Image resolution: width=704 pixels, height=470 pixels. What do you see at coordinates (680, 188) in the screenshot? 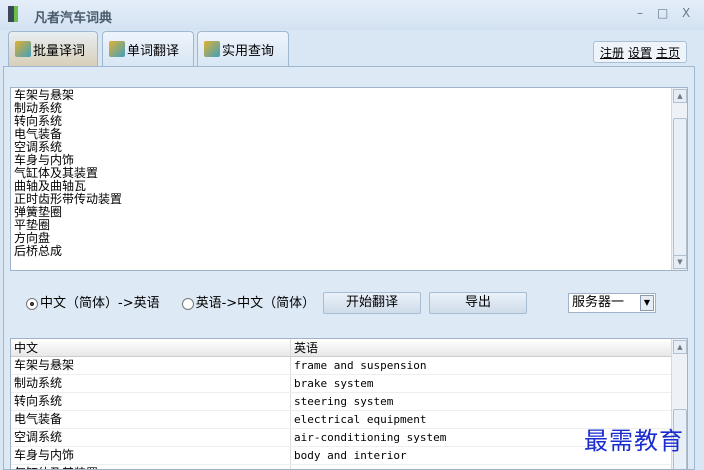
I see `scroll-thumb` at bounding box center [680, 188].